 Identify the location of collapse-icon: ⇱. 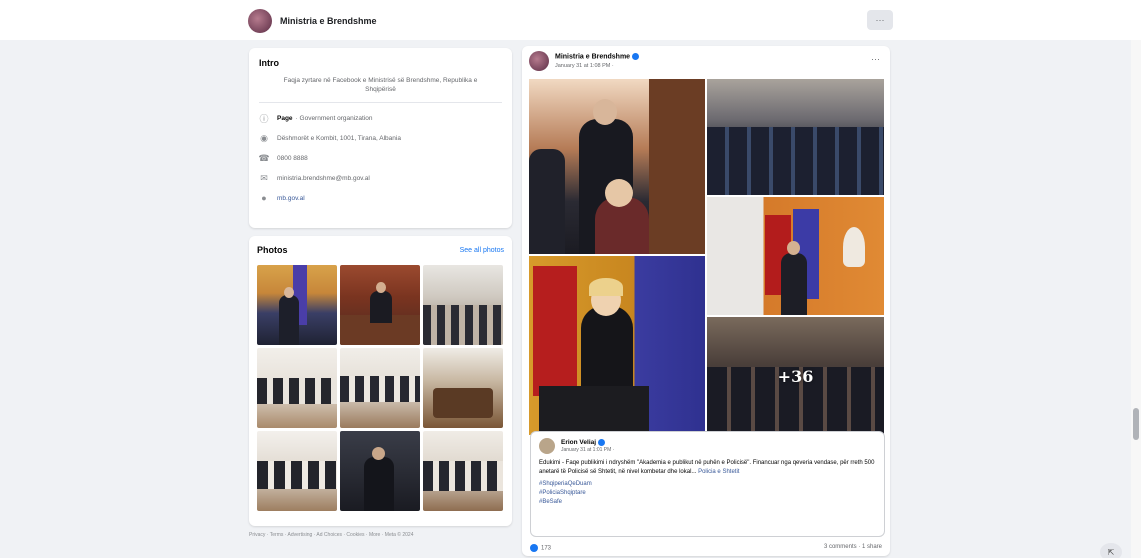
(1111, 550).